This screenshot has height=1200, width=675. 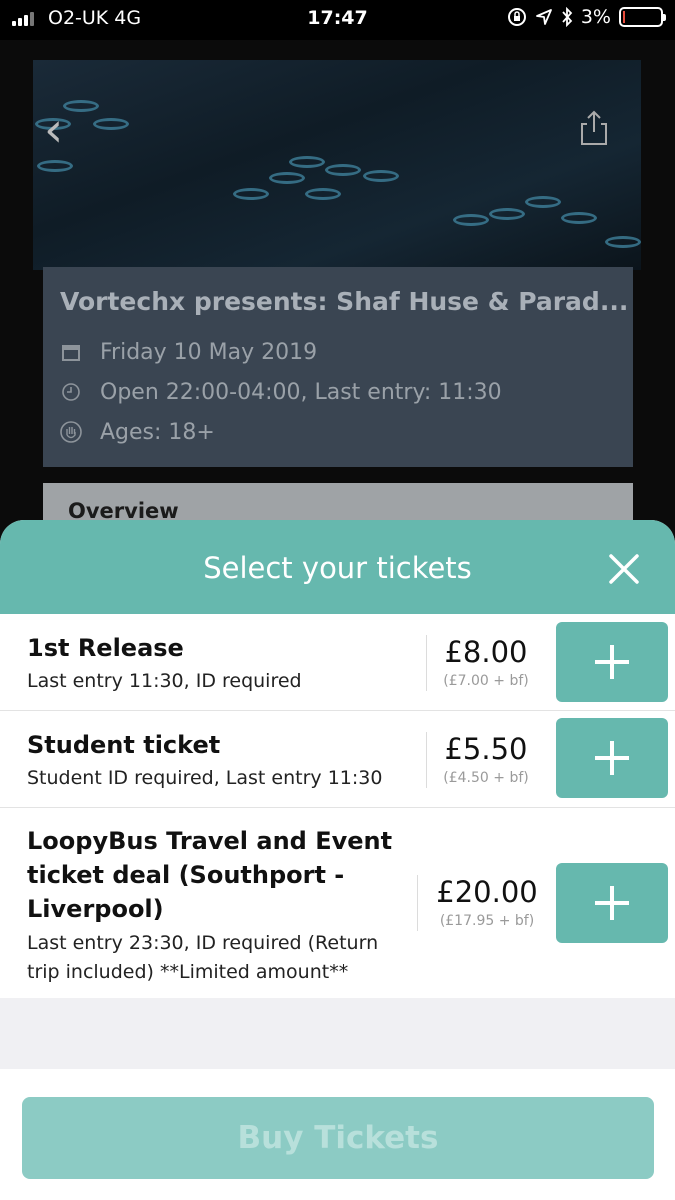 I want to click on ticket-price: £8.00 (£7.00 + bf), so click(x=486, y=662).